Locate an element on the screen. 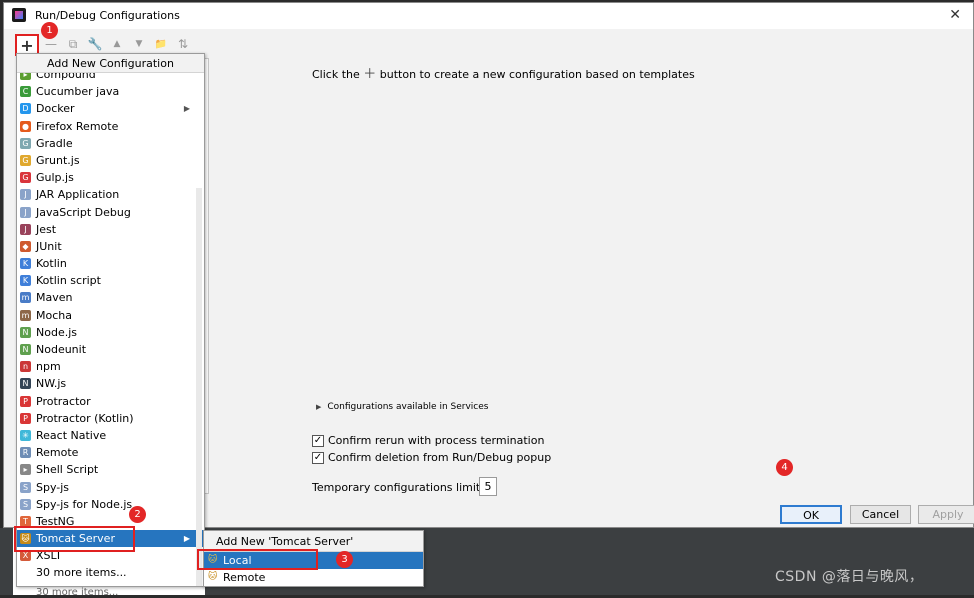 The width and height of the screenshot is (974, 598). confirm-delete-row: ✓ Confirm deletion from Run/Debug popup is located at coordinates (431, 457).